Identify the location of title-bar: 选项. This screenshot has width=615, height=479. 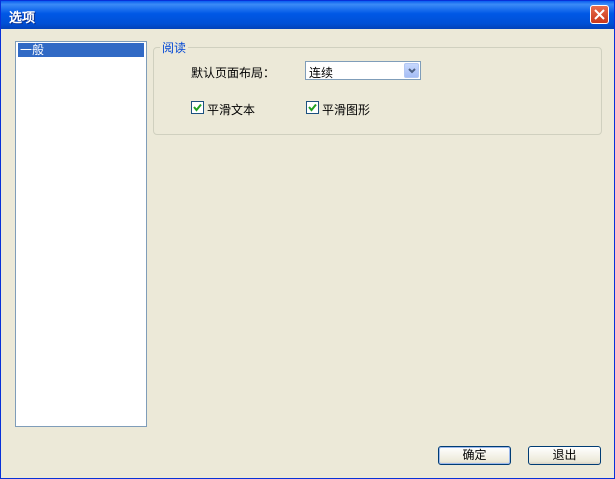
(307, 15).